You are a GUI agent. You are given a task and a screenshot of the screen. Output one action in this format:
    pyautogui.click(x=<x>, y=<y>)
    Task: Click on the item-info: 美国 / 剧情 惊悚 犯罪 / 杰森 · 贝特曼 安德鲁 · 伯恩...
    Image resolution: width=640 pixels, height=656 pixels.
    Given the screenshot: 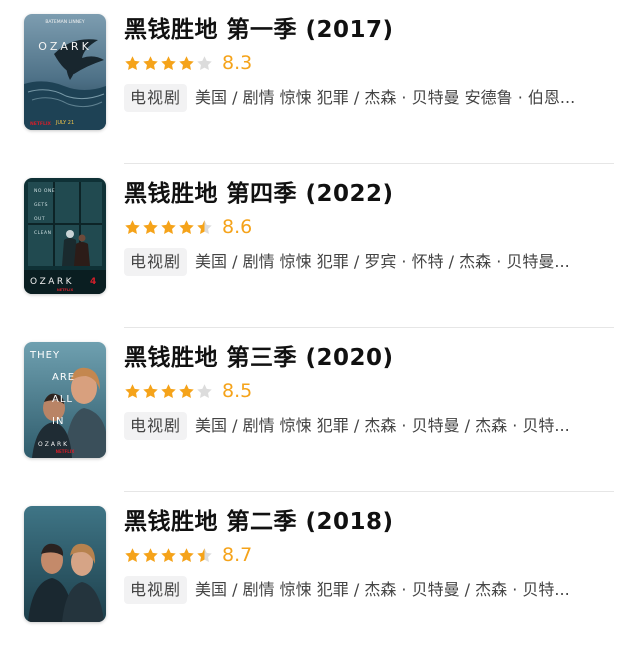 What is the action you would take?
    pyautogui.click(x=385, y=97)
    